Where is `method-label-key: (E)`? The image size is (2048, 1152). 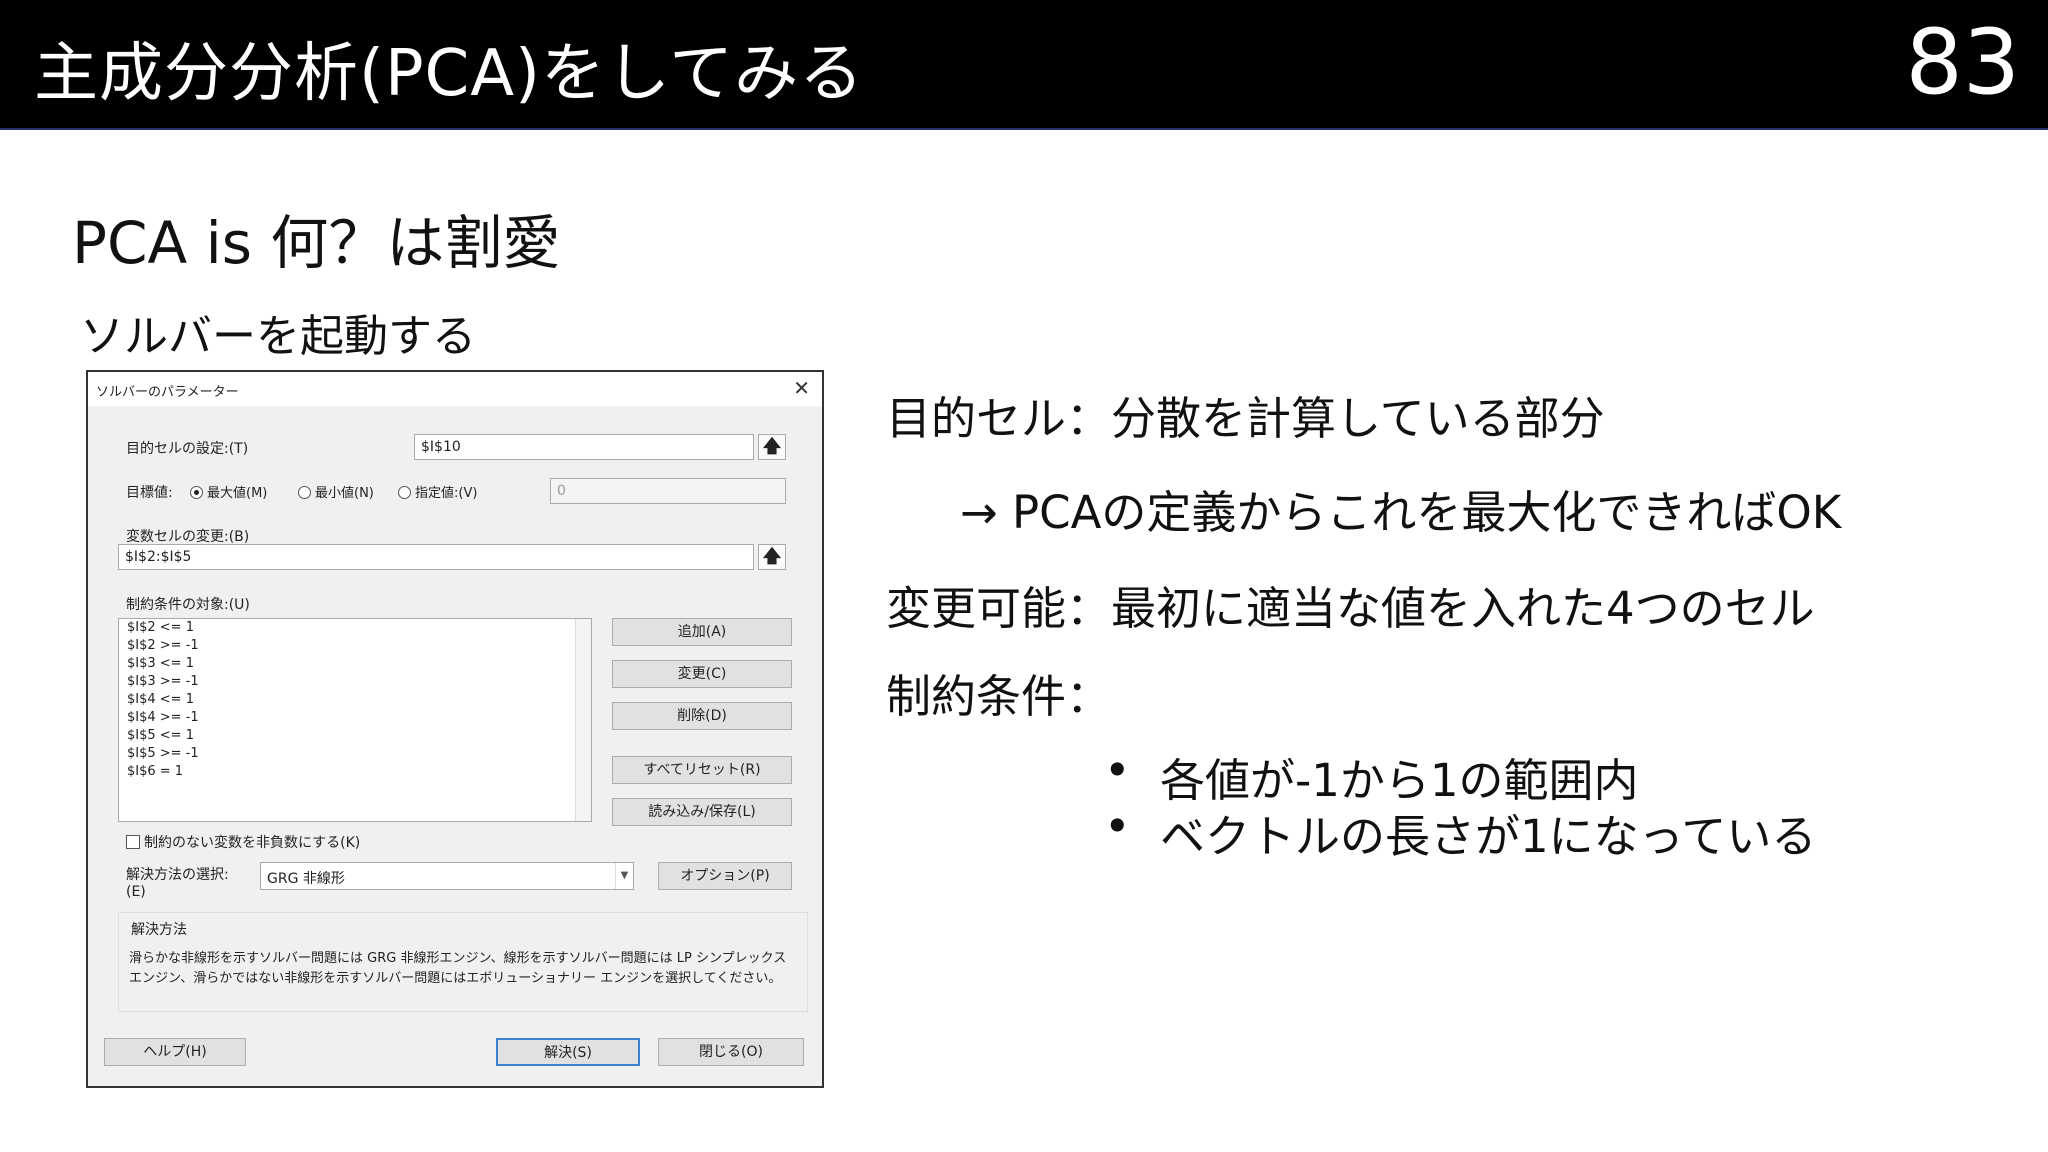 method-label-key: (E) is located at coordinates (136, 892).